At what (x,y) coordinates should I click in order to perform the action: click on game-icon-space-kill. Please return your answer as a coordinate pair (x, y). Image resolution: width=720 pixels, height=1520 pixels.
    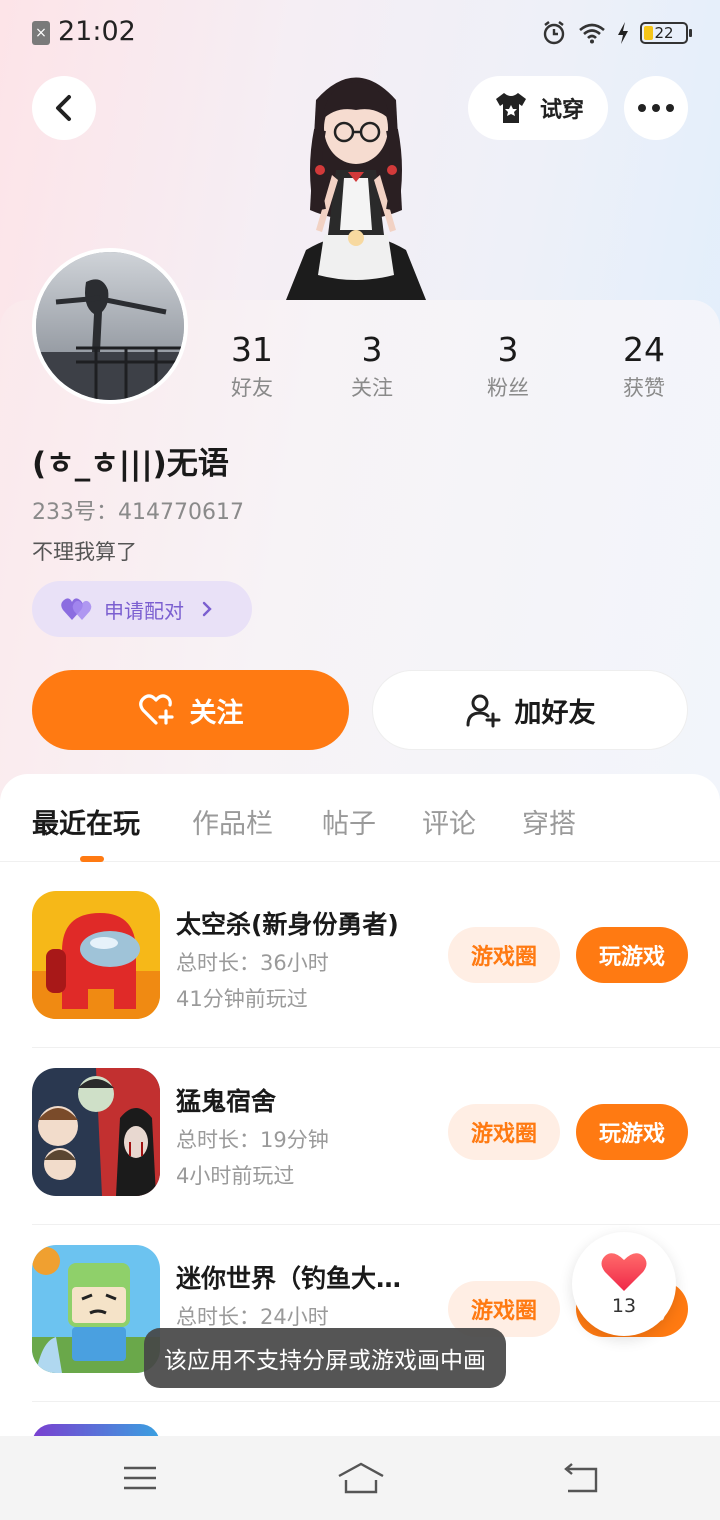
    Looking at the image, I should click on (96, 955).